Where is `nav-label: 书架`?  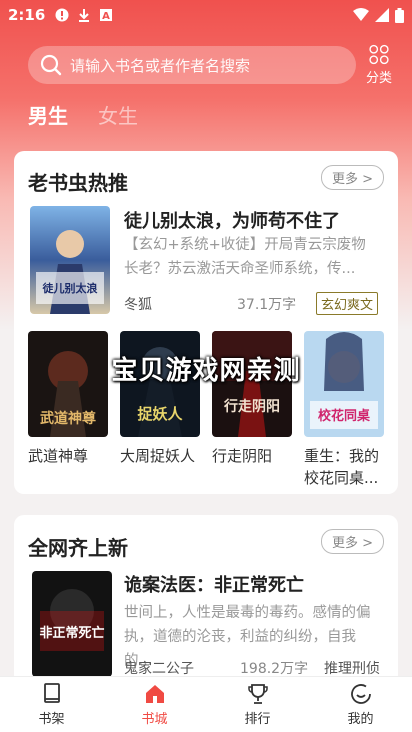 nav-label: 书架 is located at coordinates (51, 719).